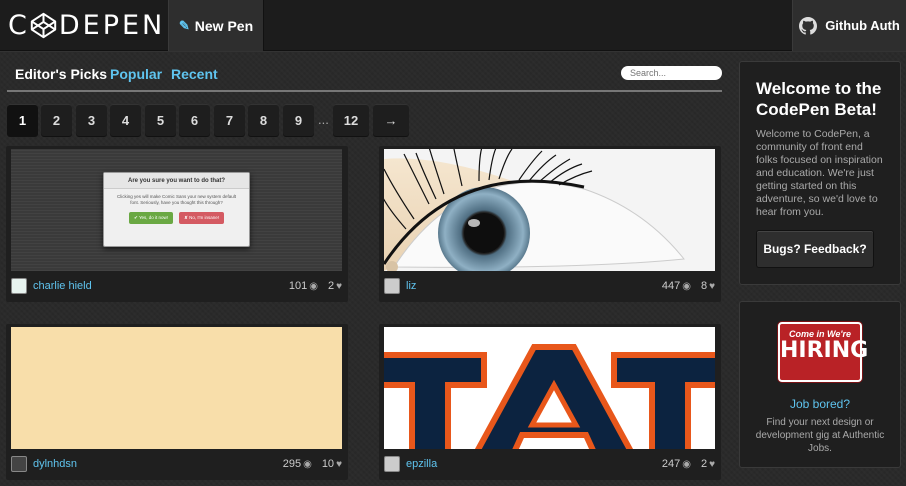  Describe the element at coordinates (453, 25) in the screenshot. I see `top-nav-bar: C DEPEN ✎ New Pen Github Auth` at that location.